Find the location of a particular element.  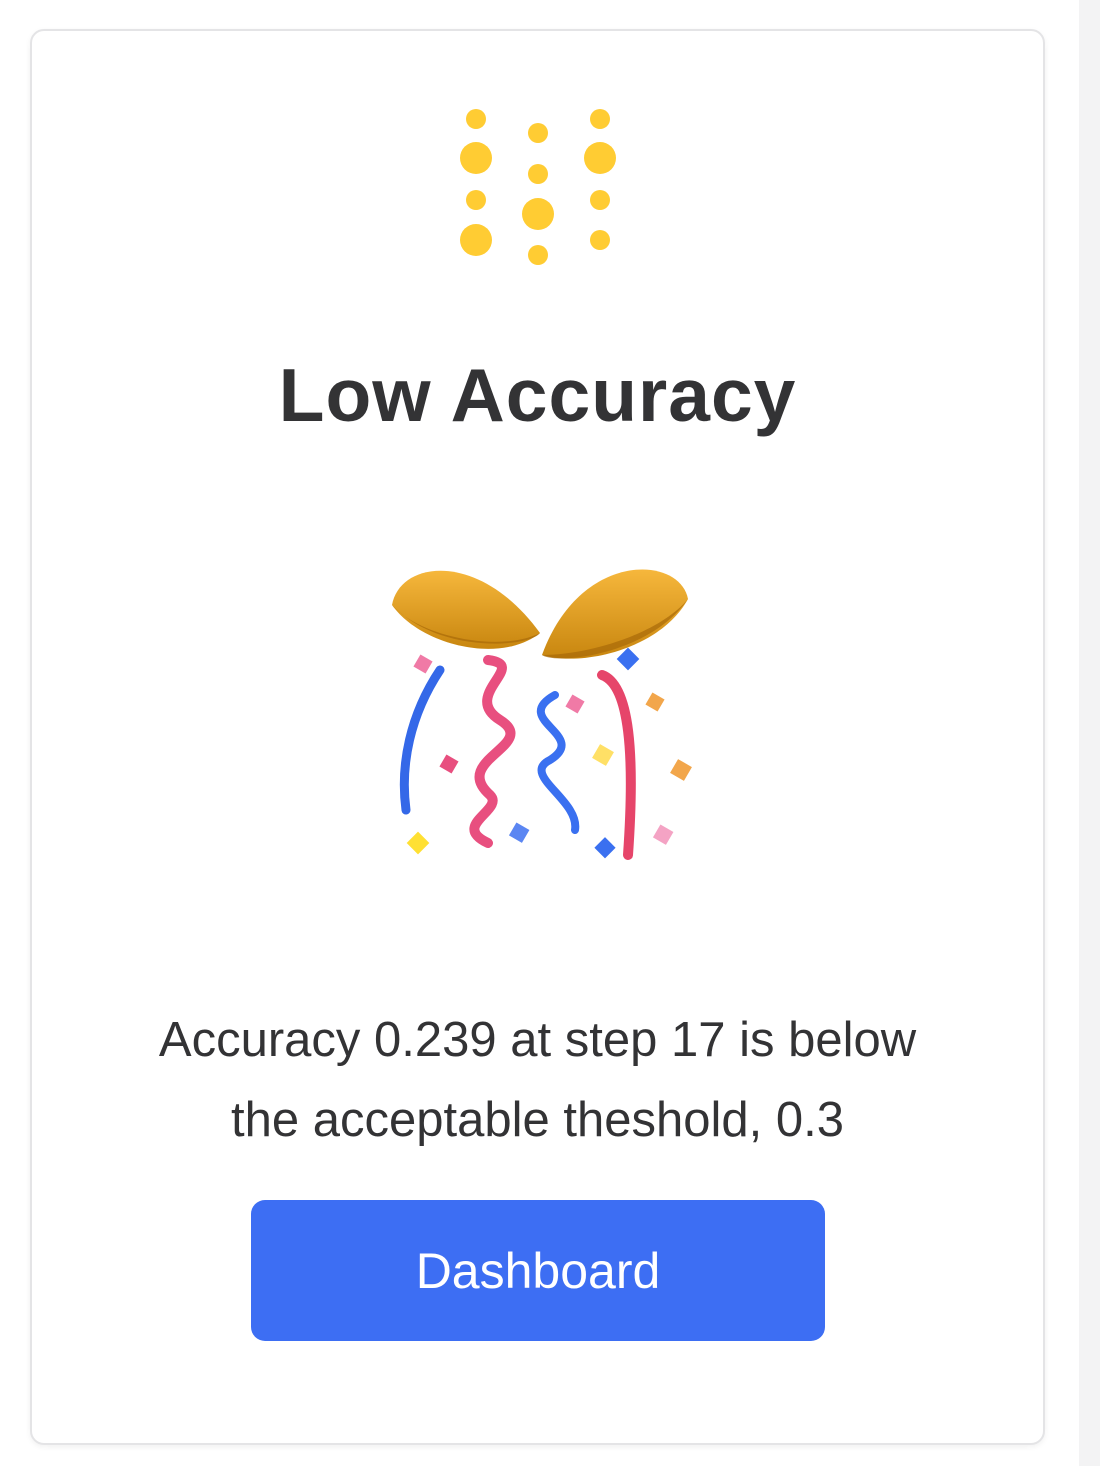

wandb-logo-icon is located at coordinates (538, 187).